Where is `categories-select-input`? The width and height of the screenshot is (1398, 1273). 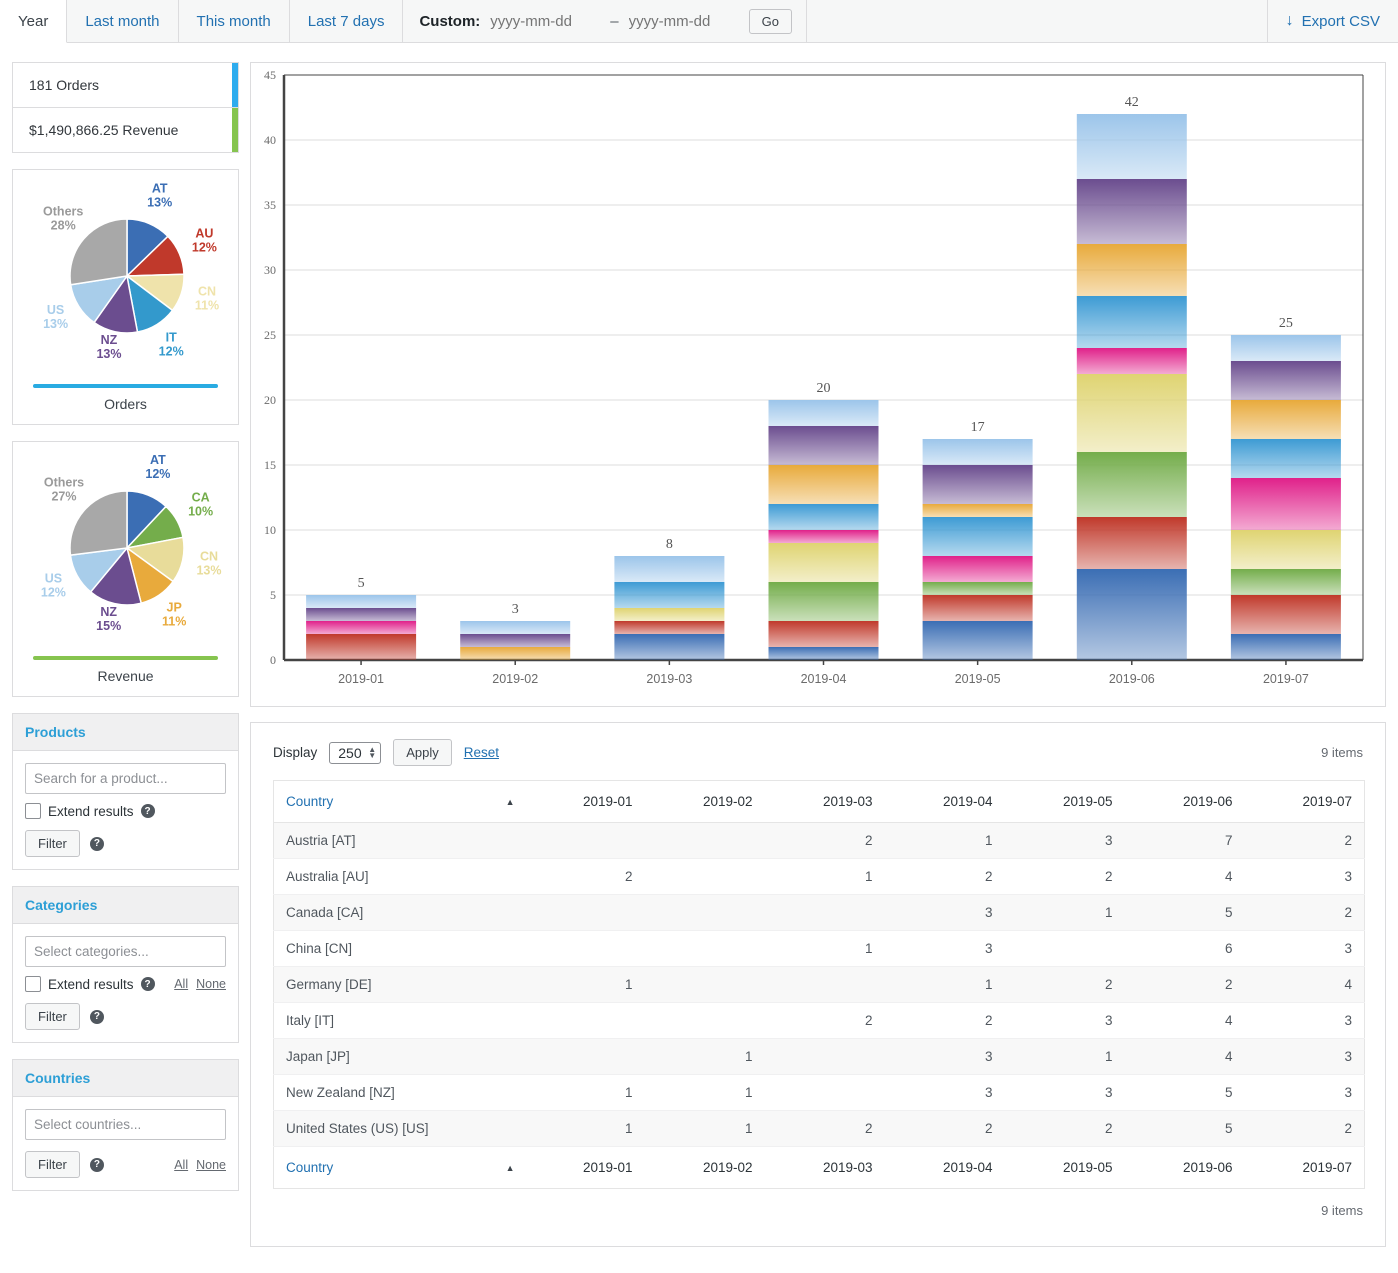
categories-select-input is located at coordinates (125, 951).